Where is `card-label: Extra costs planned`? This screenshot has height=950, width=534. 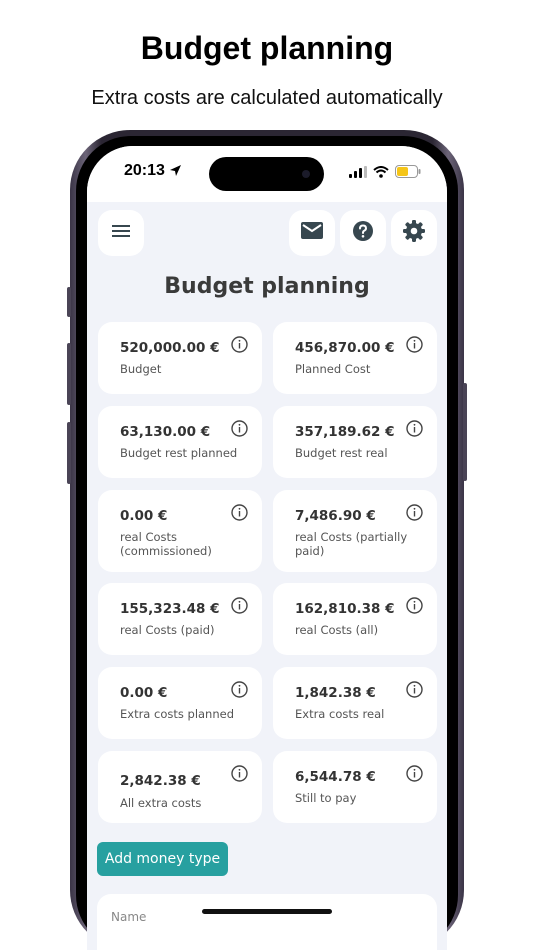
card-label: Extra costs planned is located at coordinates (177, 714).